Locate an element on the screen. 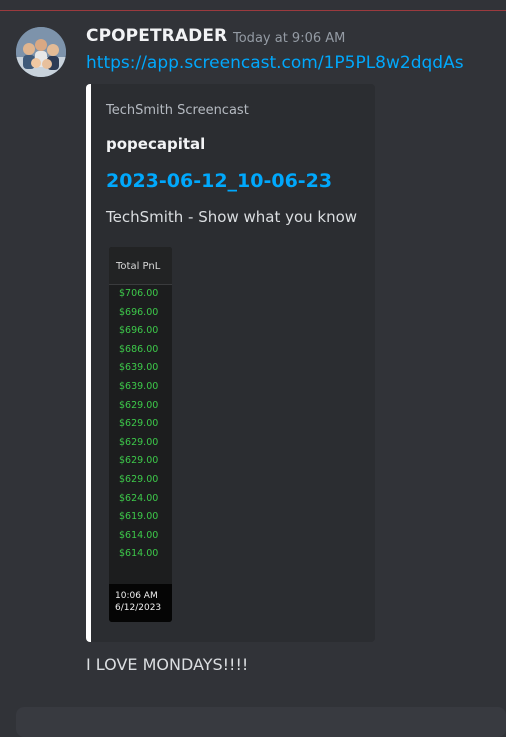  embed-provider: TechSmith Screencast is located at coordinates (177, 110).